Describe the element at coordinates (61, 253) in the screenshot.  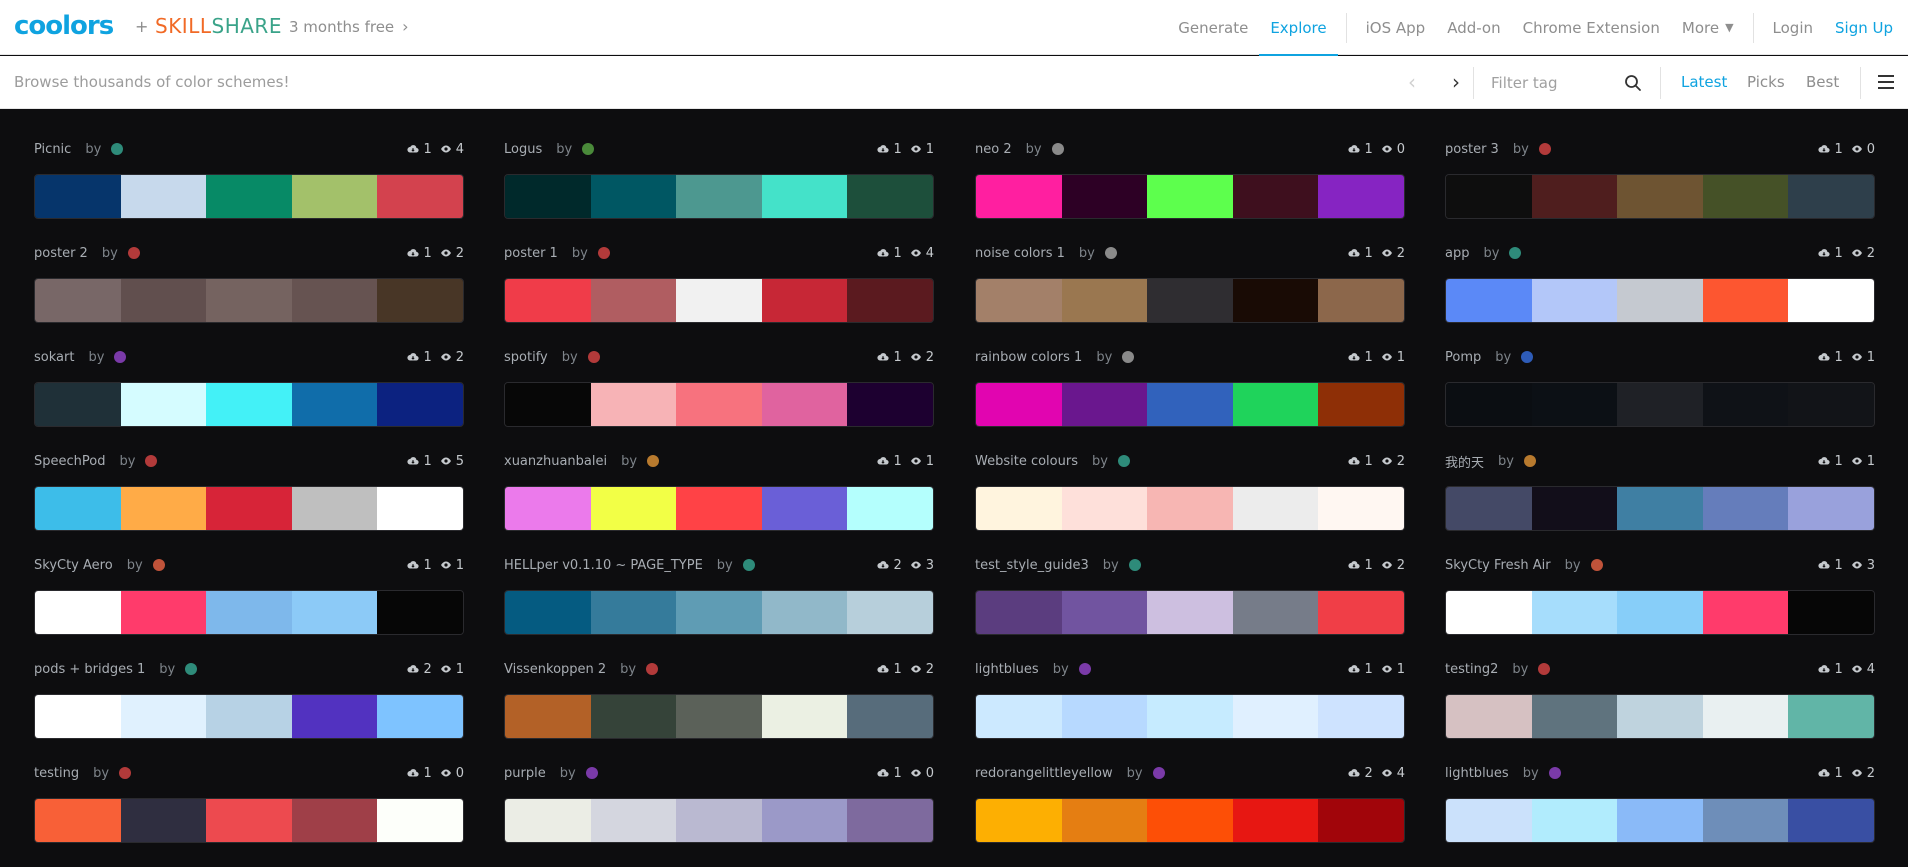
I see `palette-name: poster 2` at that location.